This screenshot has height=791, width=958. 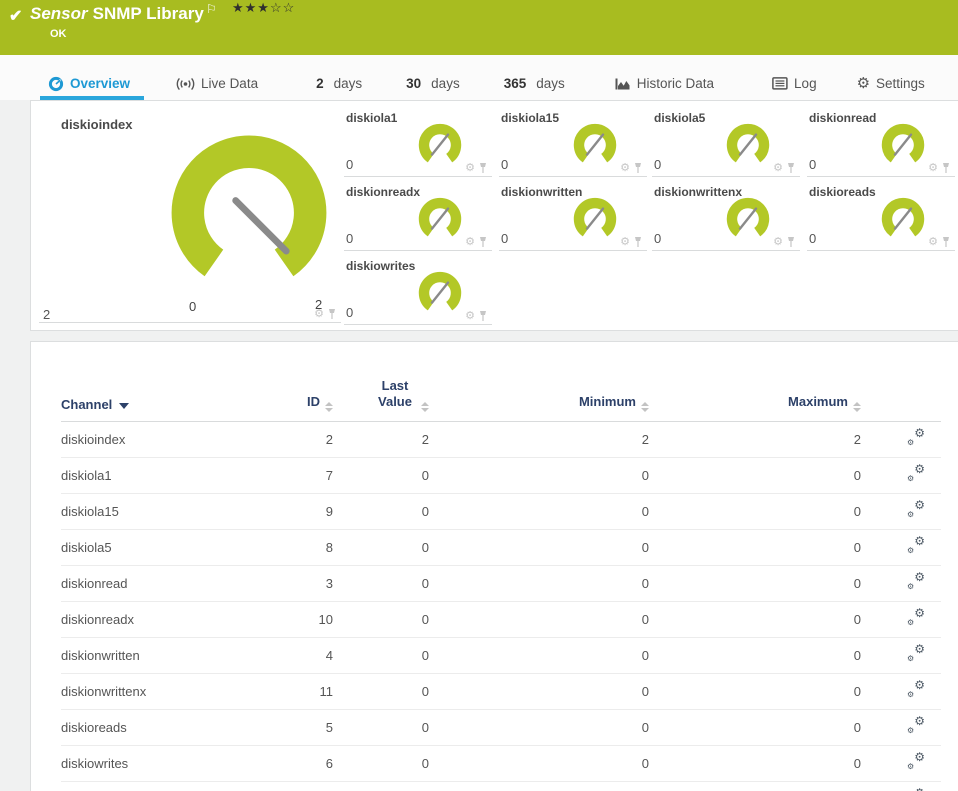 I want to click on area-chart-icon, so click(x=622, y=83).